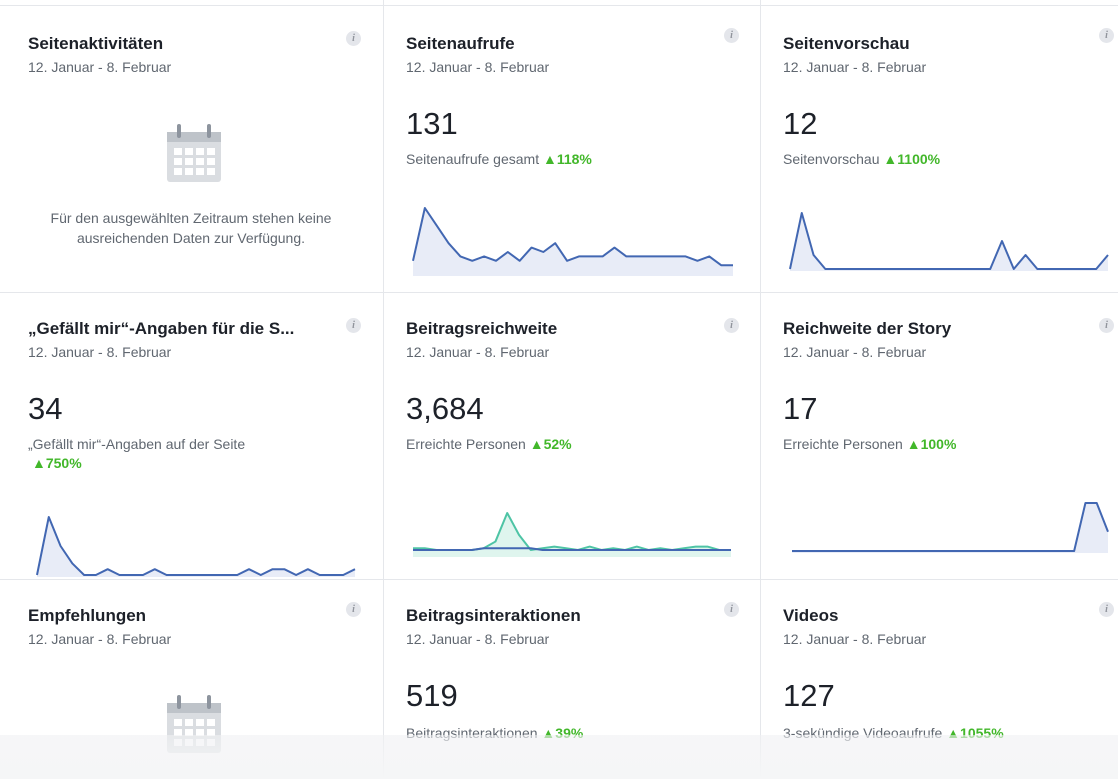  I want to click on story-spark-area, so click(950, 528).